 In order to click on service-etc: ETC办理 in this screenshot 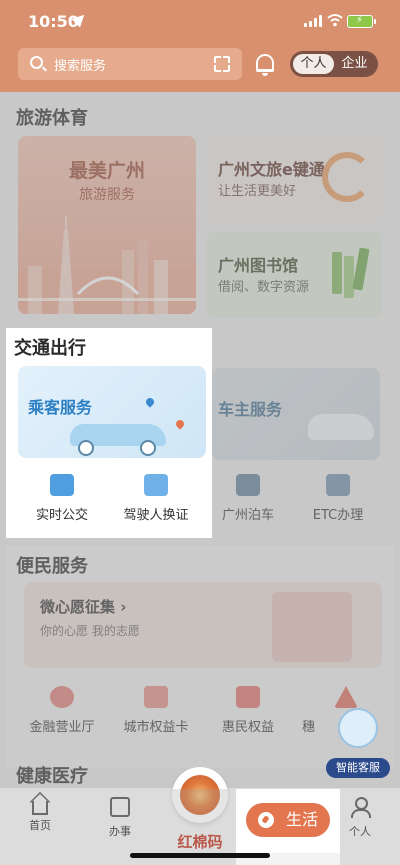, I will do `click(338, 498)`.